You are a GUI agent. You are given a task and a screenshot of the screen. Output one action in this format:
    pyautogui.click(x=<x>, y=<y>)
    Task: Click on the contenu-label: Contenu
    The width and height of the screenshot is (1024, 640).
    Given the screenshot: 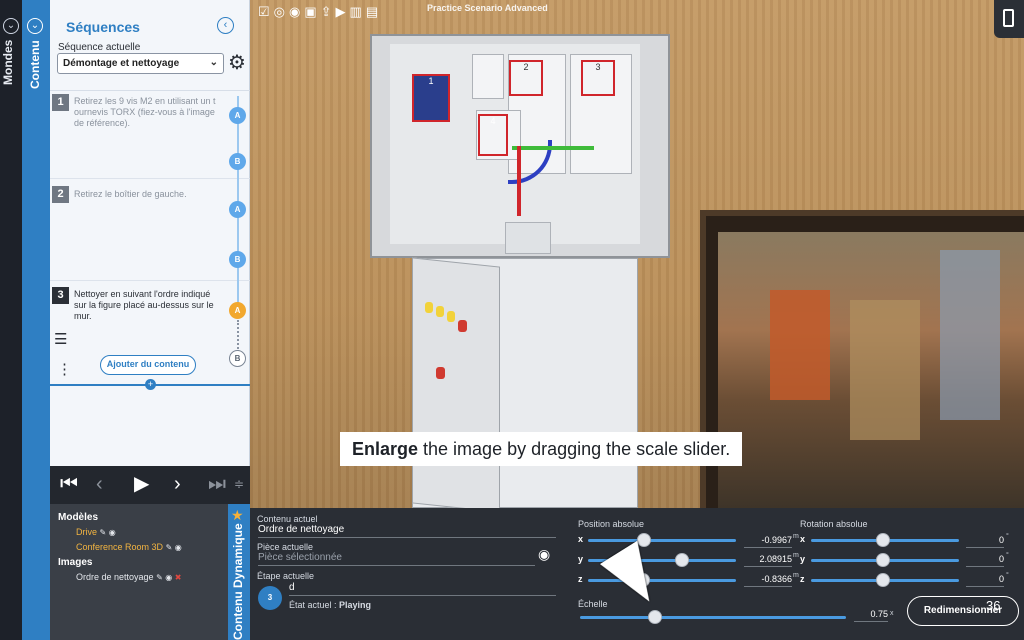 What is the action you would take?
    pyautogui.click(x=35, y=65)
    